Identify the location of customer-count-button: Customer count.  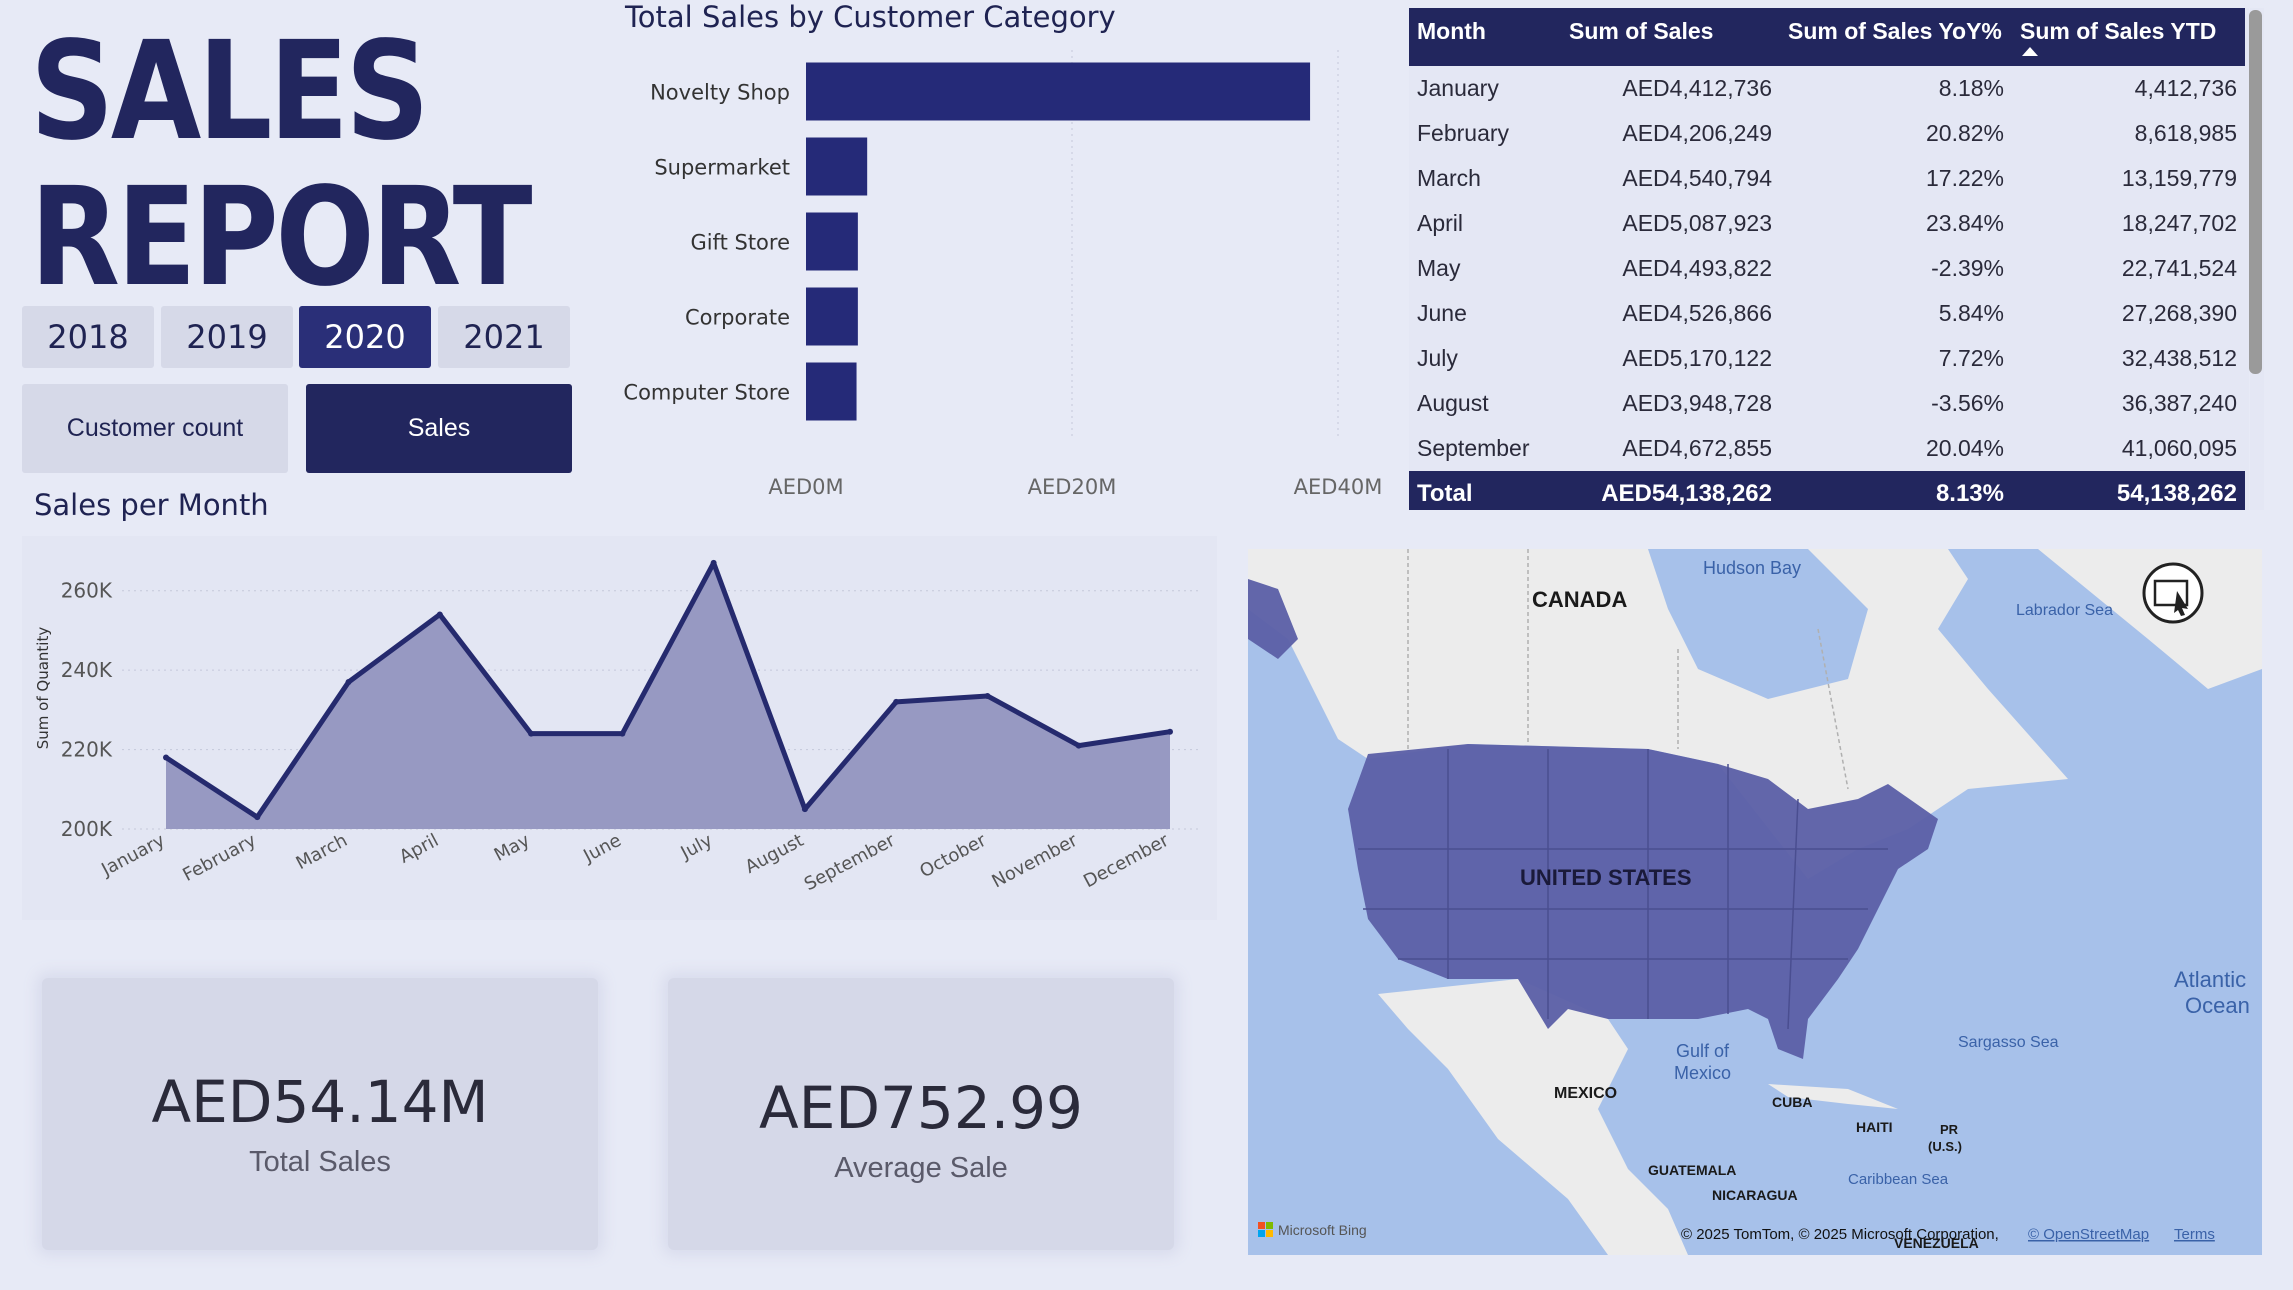
(155, 428).